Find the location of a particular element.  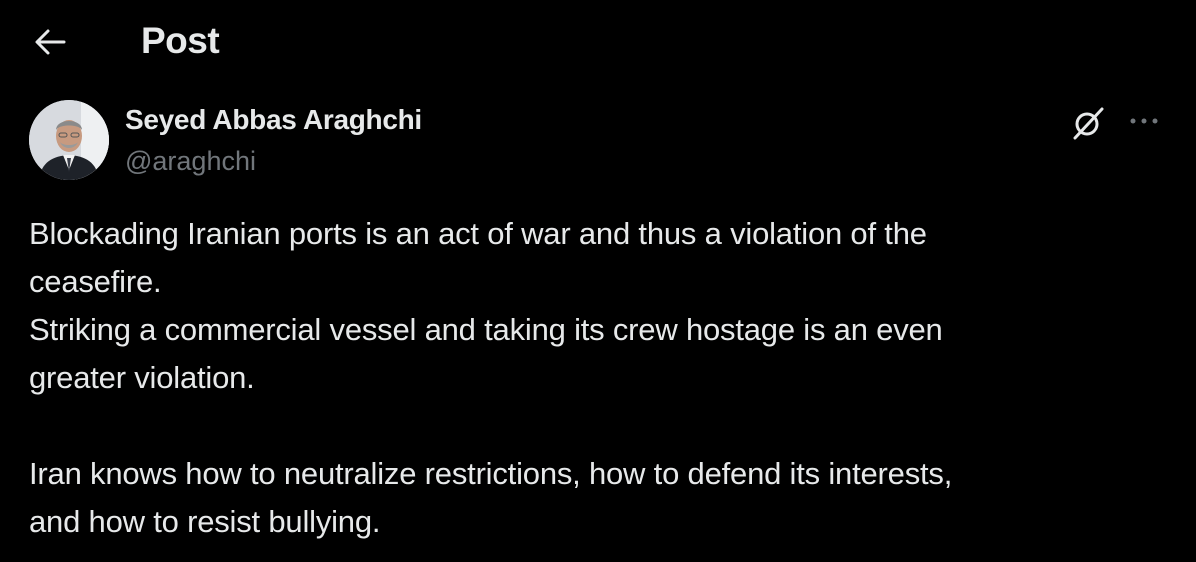

more-options-button is located at coordinates (1144, 121).